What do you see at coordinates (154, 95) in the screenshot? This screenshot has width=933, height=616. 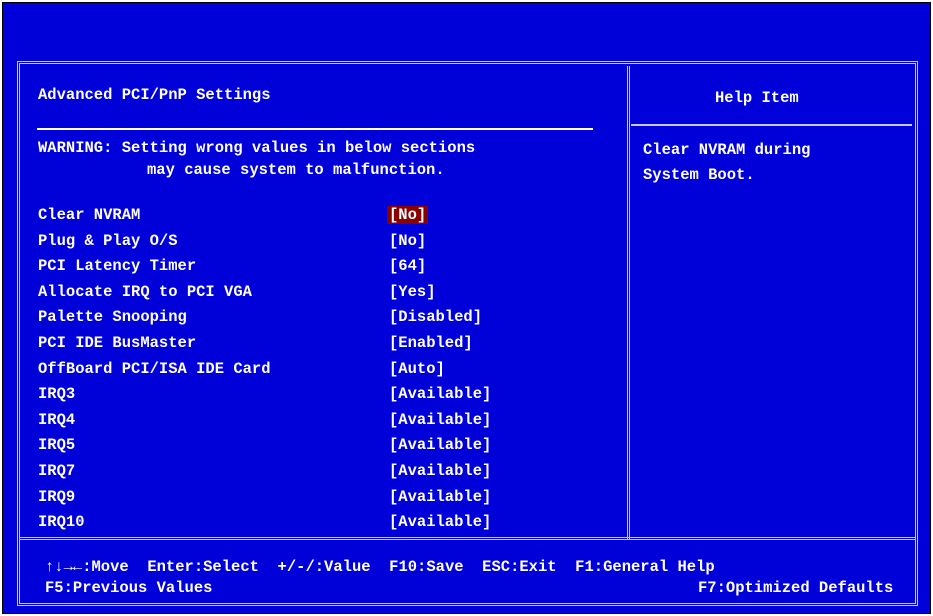 I see `page-title: Advanced PCI/PnP Settings` at bounding box center [154, 95].